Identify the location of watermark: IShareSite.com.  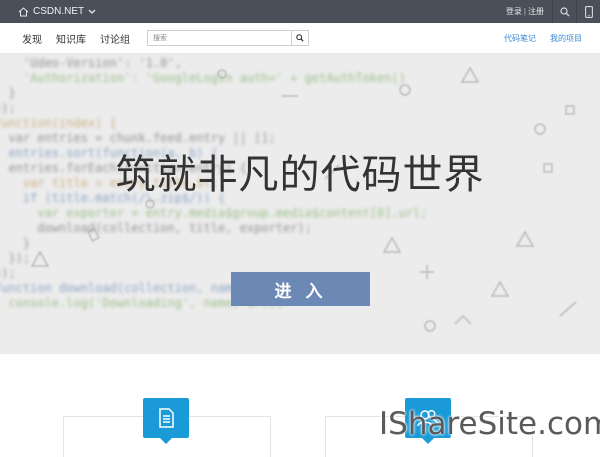
(489, 424).